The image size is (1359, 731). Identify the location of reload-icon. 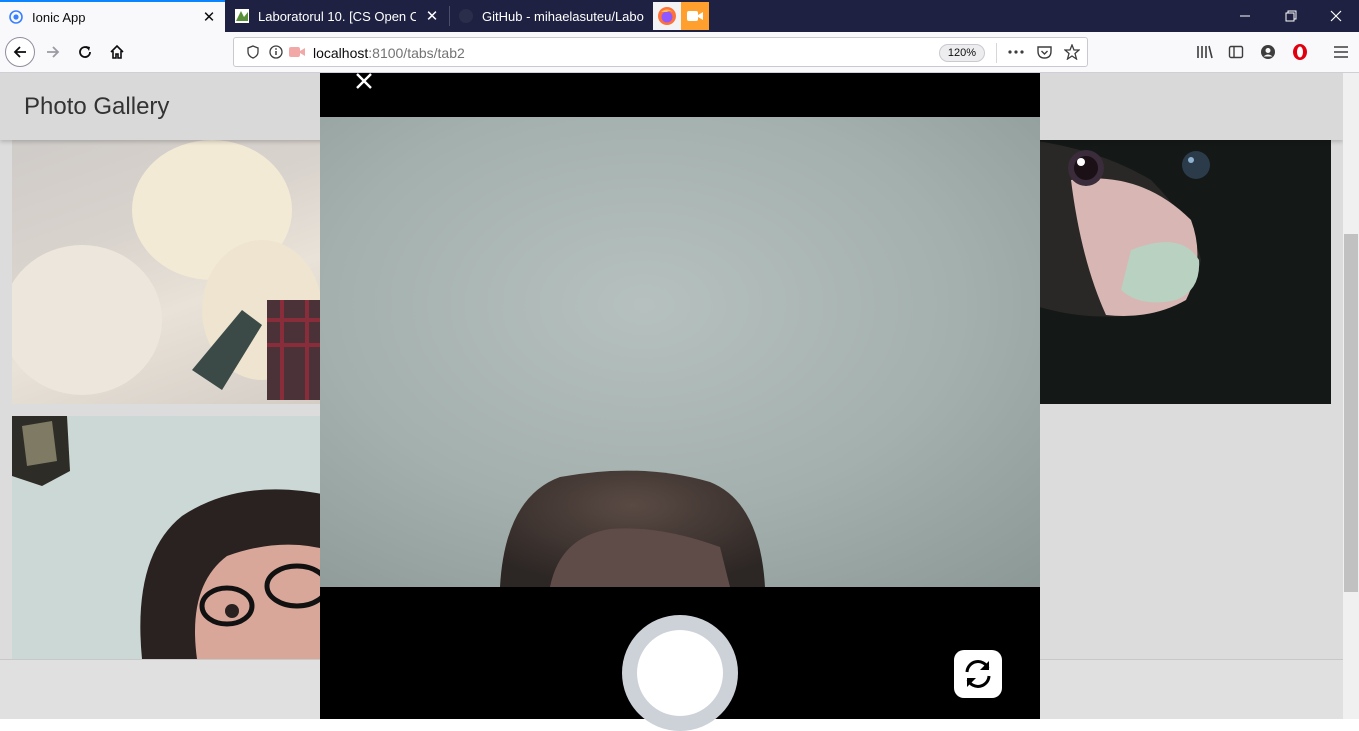
(85, 52).